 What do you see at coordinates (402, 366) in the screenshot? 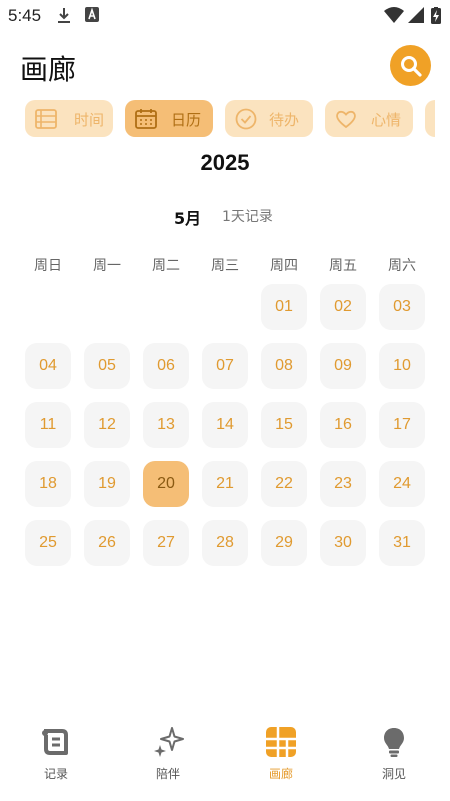
I see `day-cell: 10` at bounding box center [402, 366].